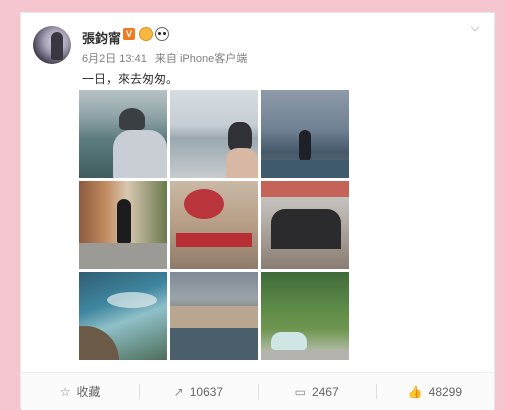 The width and height of the screenshot is (505, 410). What do you see at coordinates (114, 59) in the screenshot?
I see `post-date: 6月2日 13:41` at bounding box center [114, 59].